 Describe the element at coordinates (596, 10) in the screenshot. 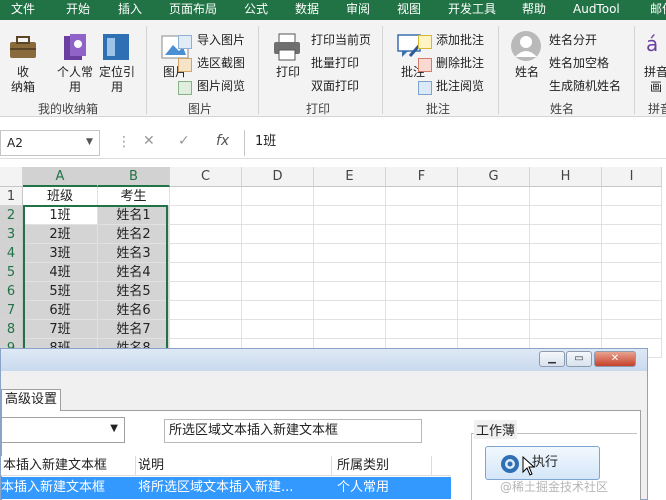

I see `tab-audtool: AudTool` at that location.